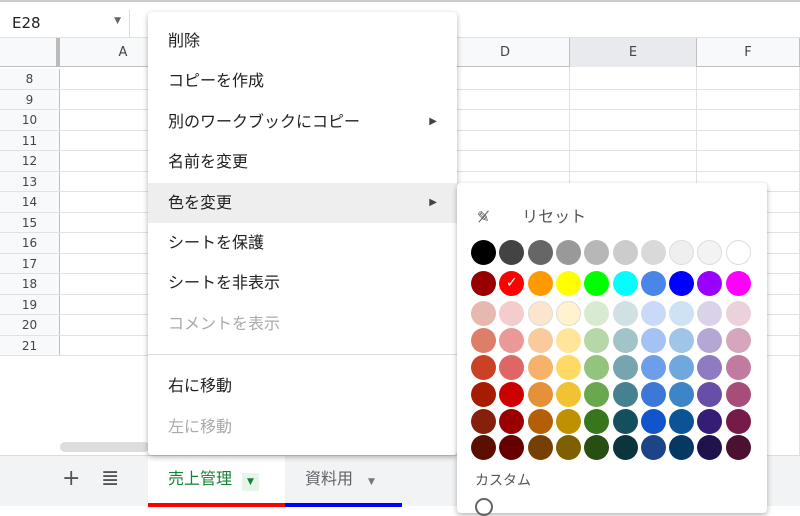 The image size is (800, 516). What do you see at coordinates (343, 481) in the screenshot?
I see `sheet-tab: 資料用 ▼` at bounding box center [343, 481].